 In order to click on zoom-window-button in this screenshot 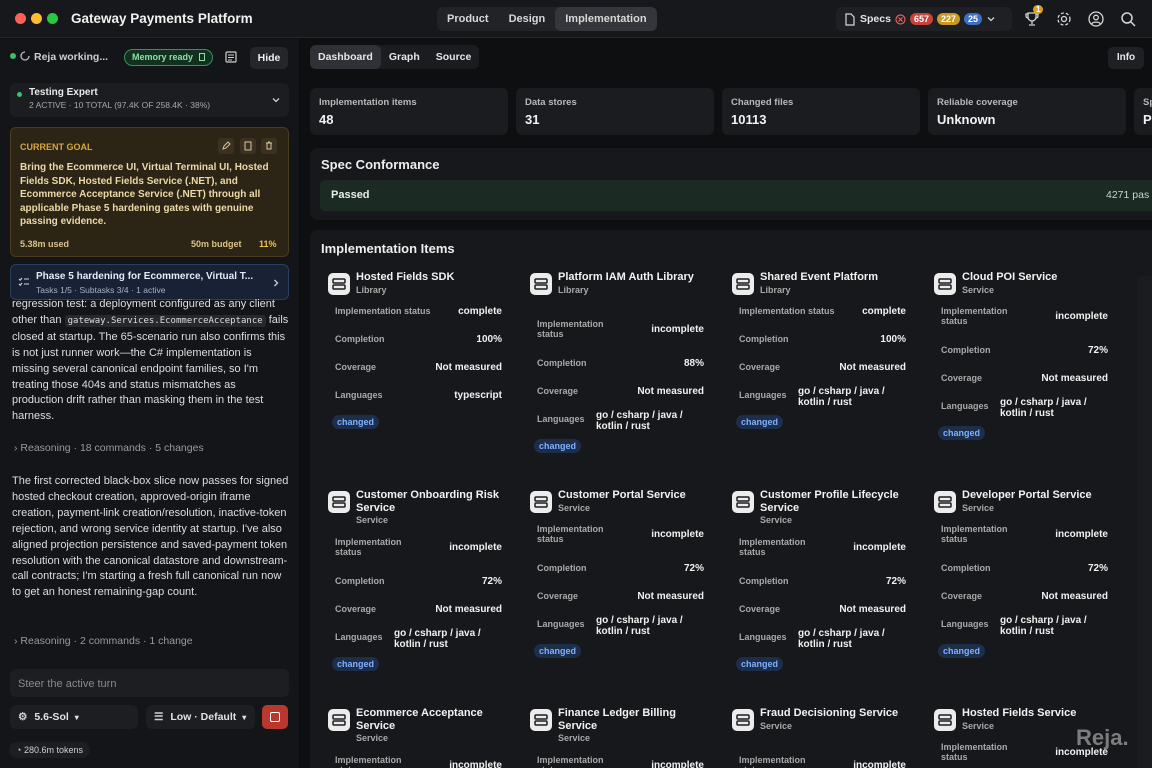, I will do `click(52, 18)`.